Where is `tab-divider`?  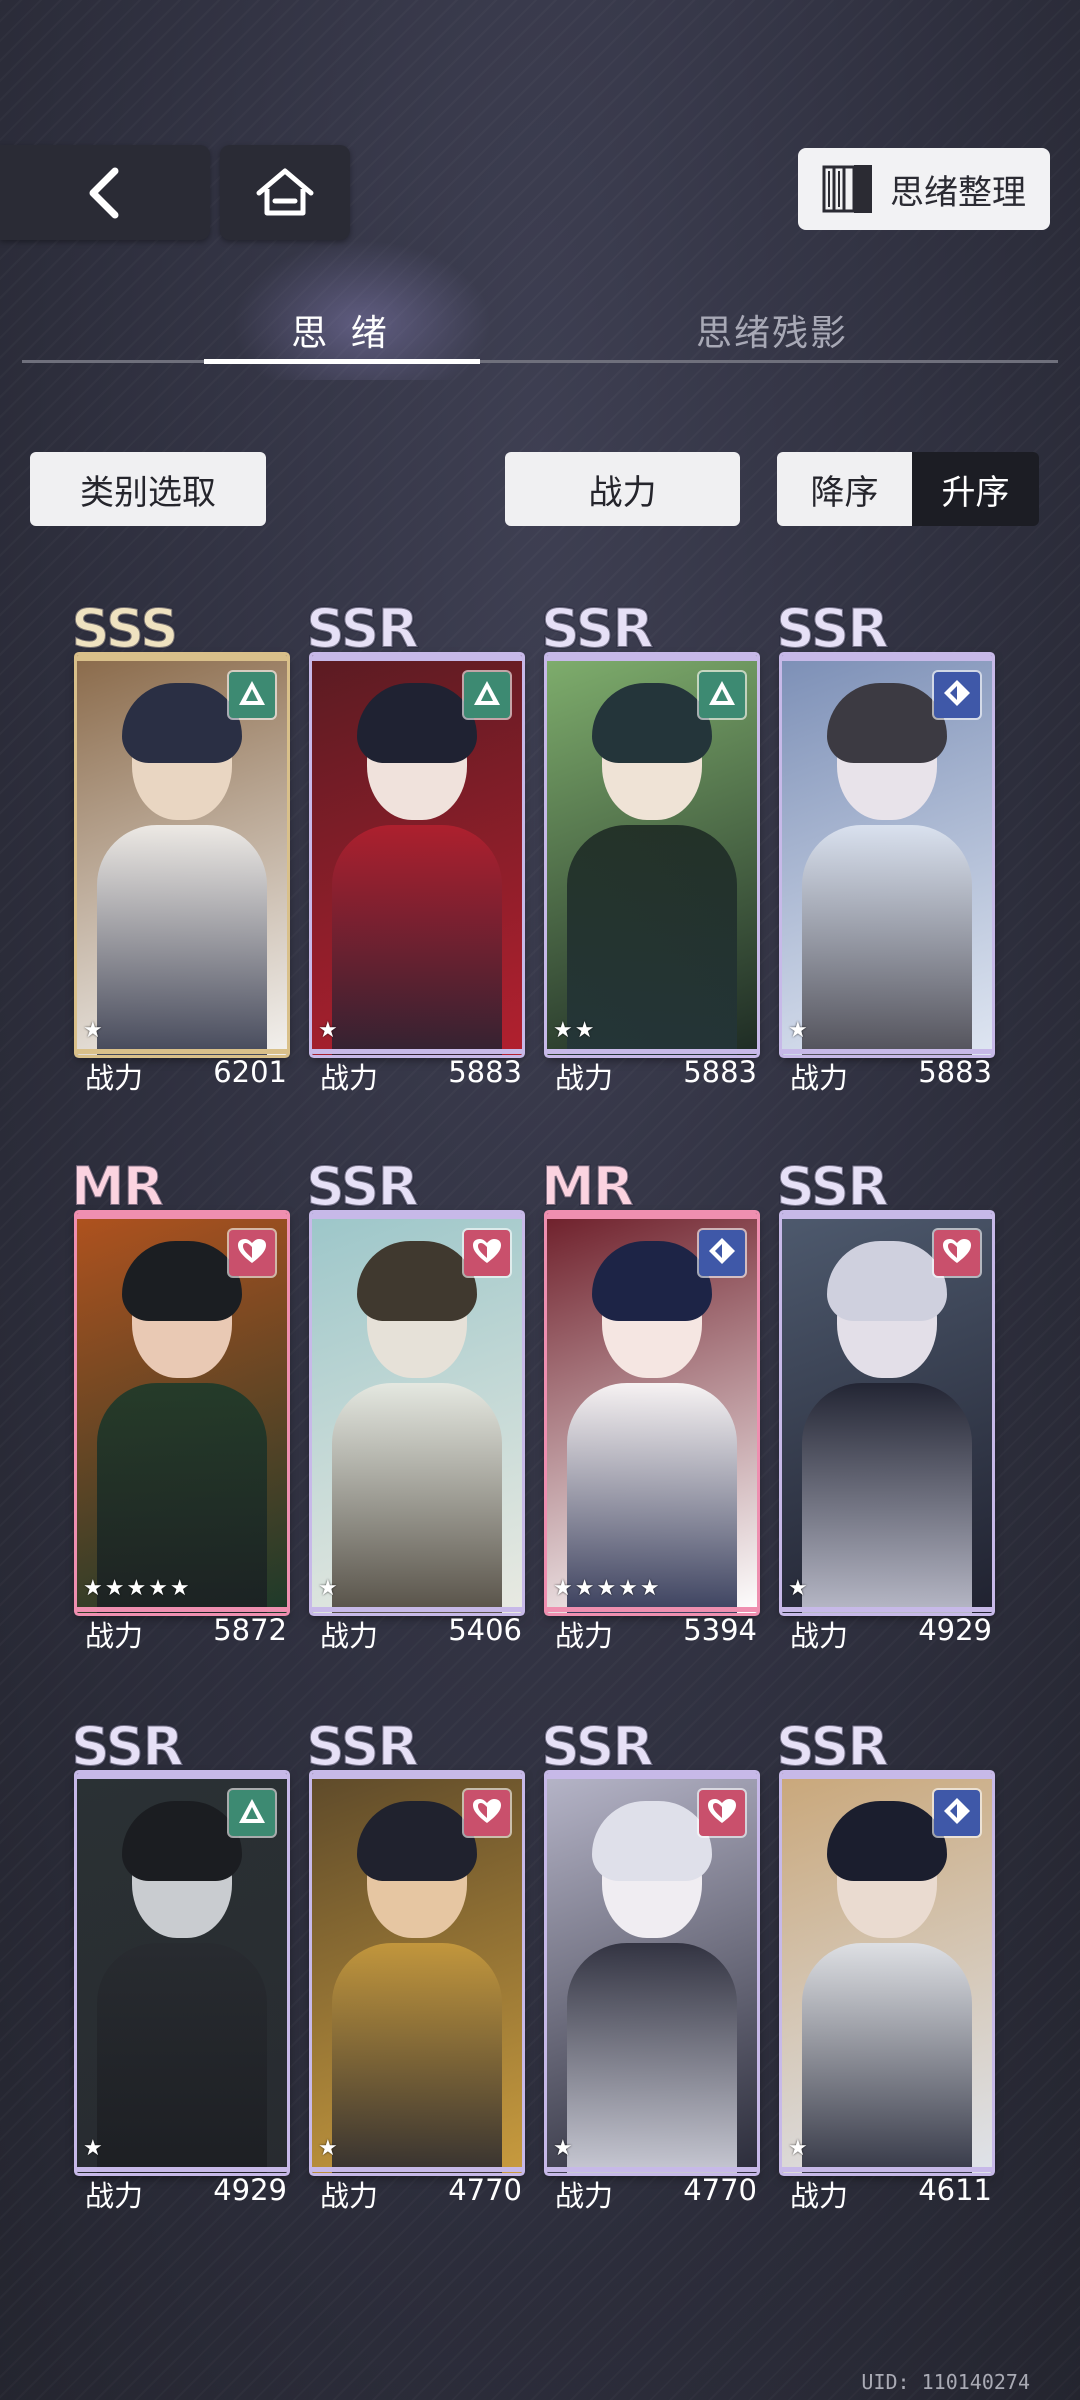 tab-divider is located at coordinates (540, 361).